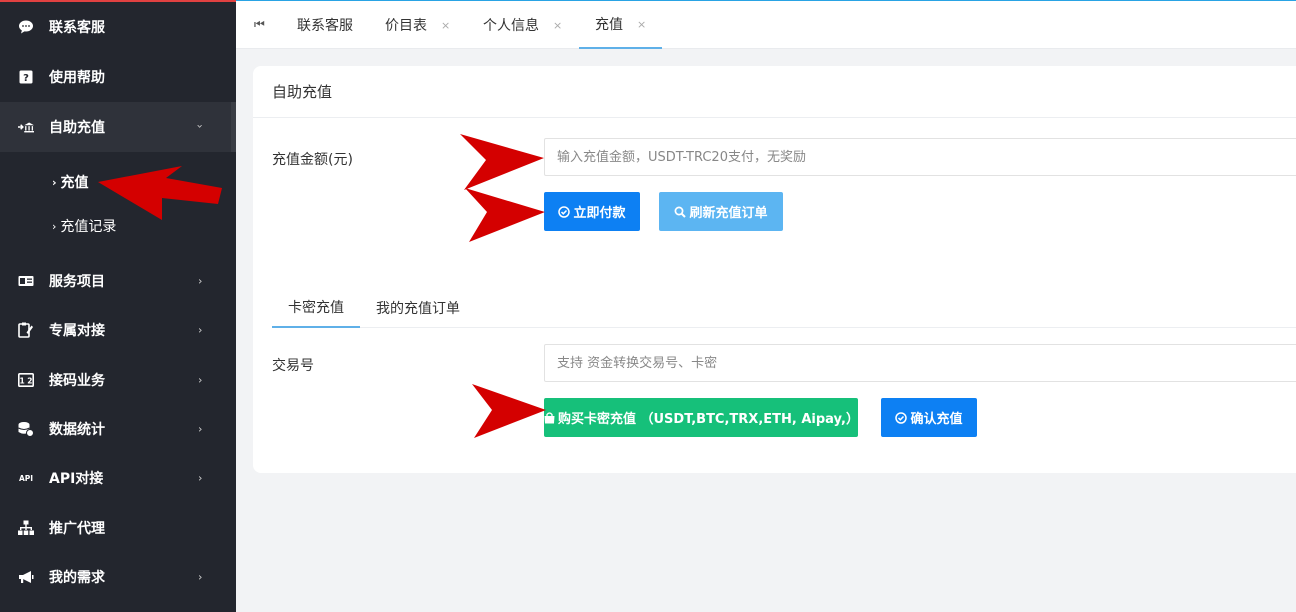 The image size is (1296, 612). Describe the element at coordinates (118, 429) in the screenshot. I see `sidebar-item-statistics: 数据统计 ›` at that location.